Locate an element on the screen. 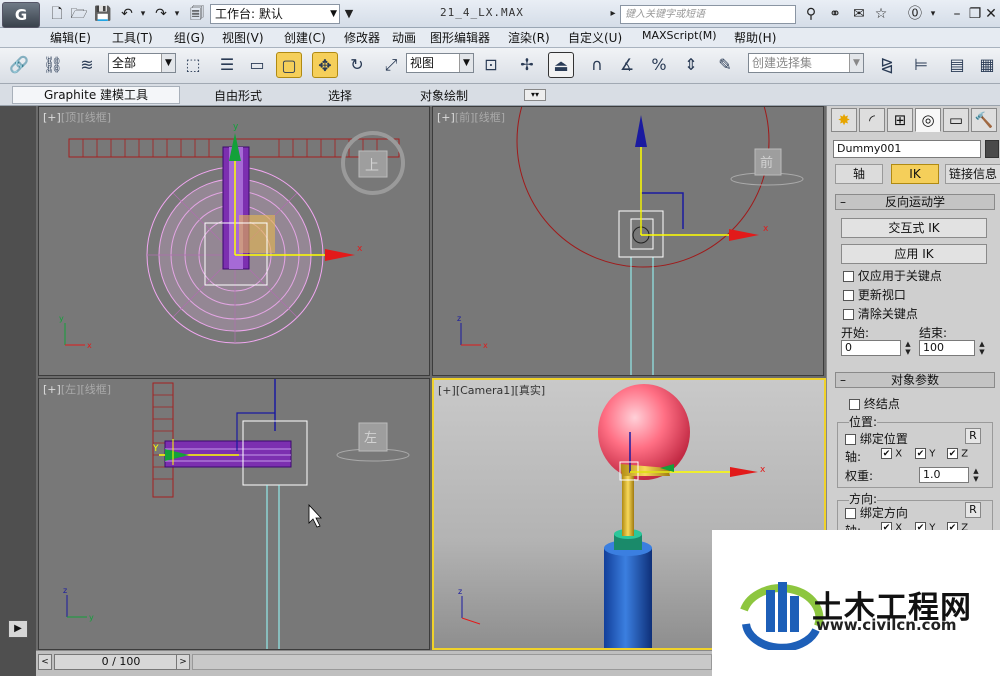  end-spinner-icon: ▲ ▼ is located at coordinates (982, 348).